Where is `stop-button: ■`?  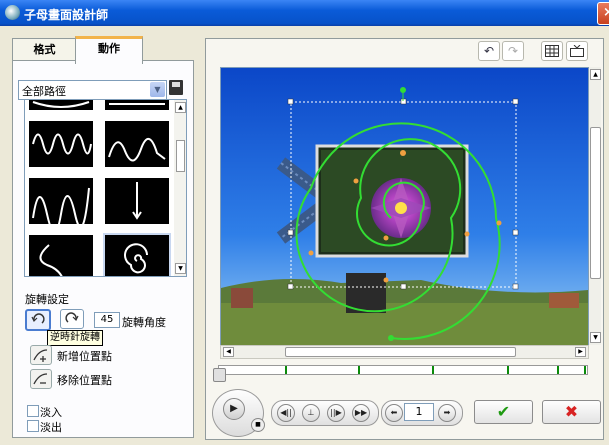 stop-button: ■ is located at coordinates (258, 425).